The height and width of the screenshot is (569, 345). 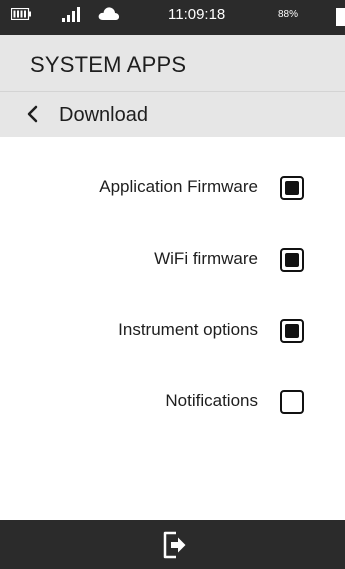 I want to click on option-row-wifi-firmware: WiFi firmware, so click(x=172, y=260).